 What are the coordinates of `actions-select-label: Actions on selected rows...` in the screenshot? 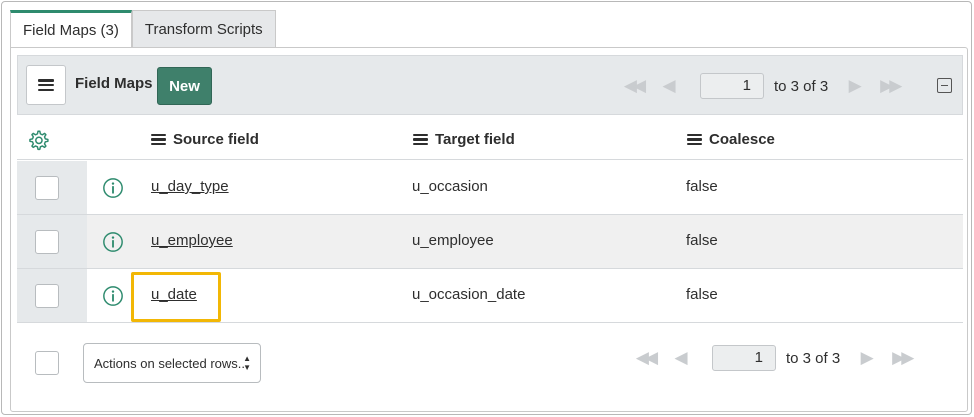 It's located at (171, 363).